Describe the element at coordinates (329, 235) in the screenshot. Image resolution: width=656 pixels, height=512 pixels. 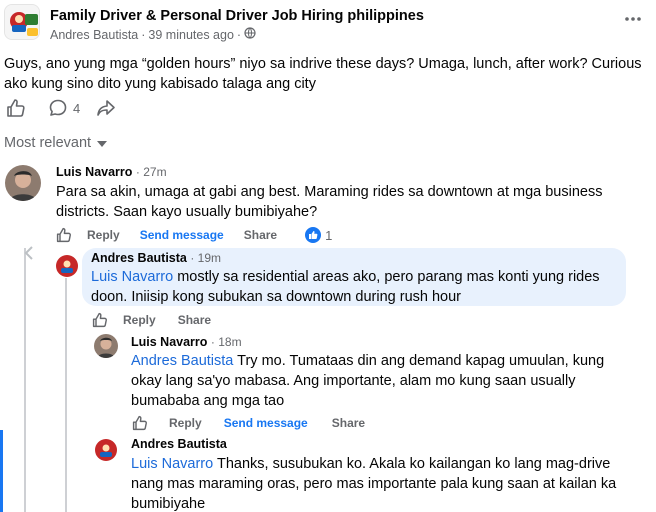
I see `reaction-count: 1` at that location.